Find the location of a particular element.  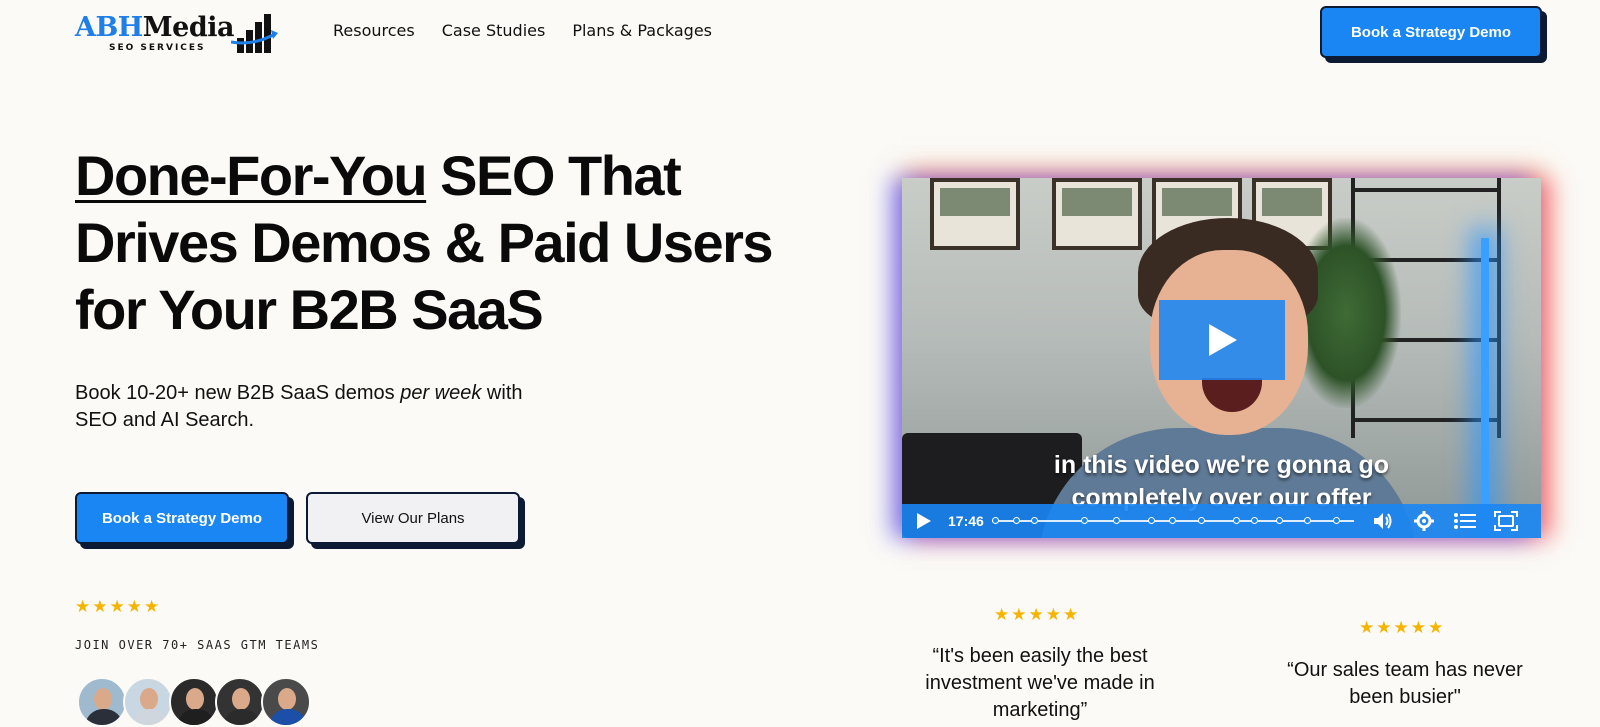

video-controls: 17:46 is located at coordinates (1221, 521).